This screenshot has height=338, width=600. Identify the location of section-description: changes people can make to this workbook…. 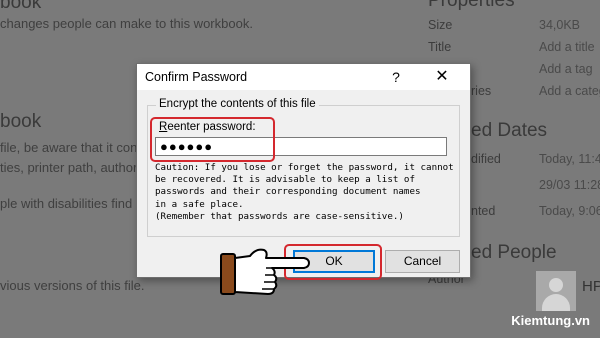
(126, 23).